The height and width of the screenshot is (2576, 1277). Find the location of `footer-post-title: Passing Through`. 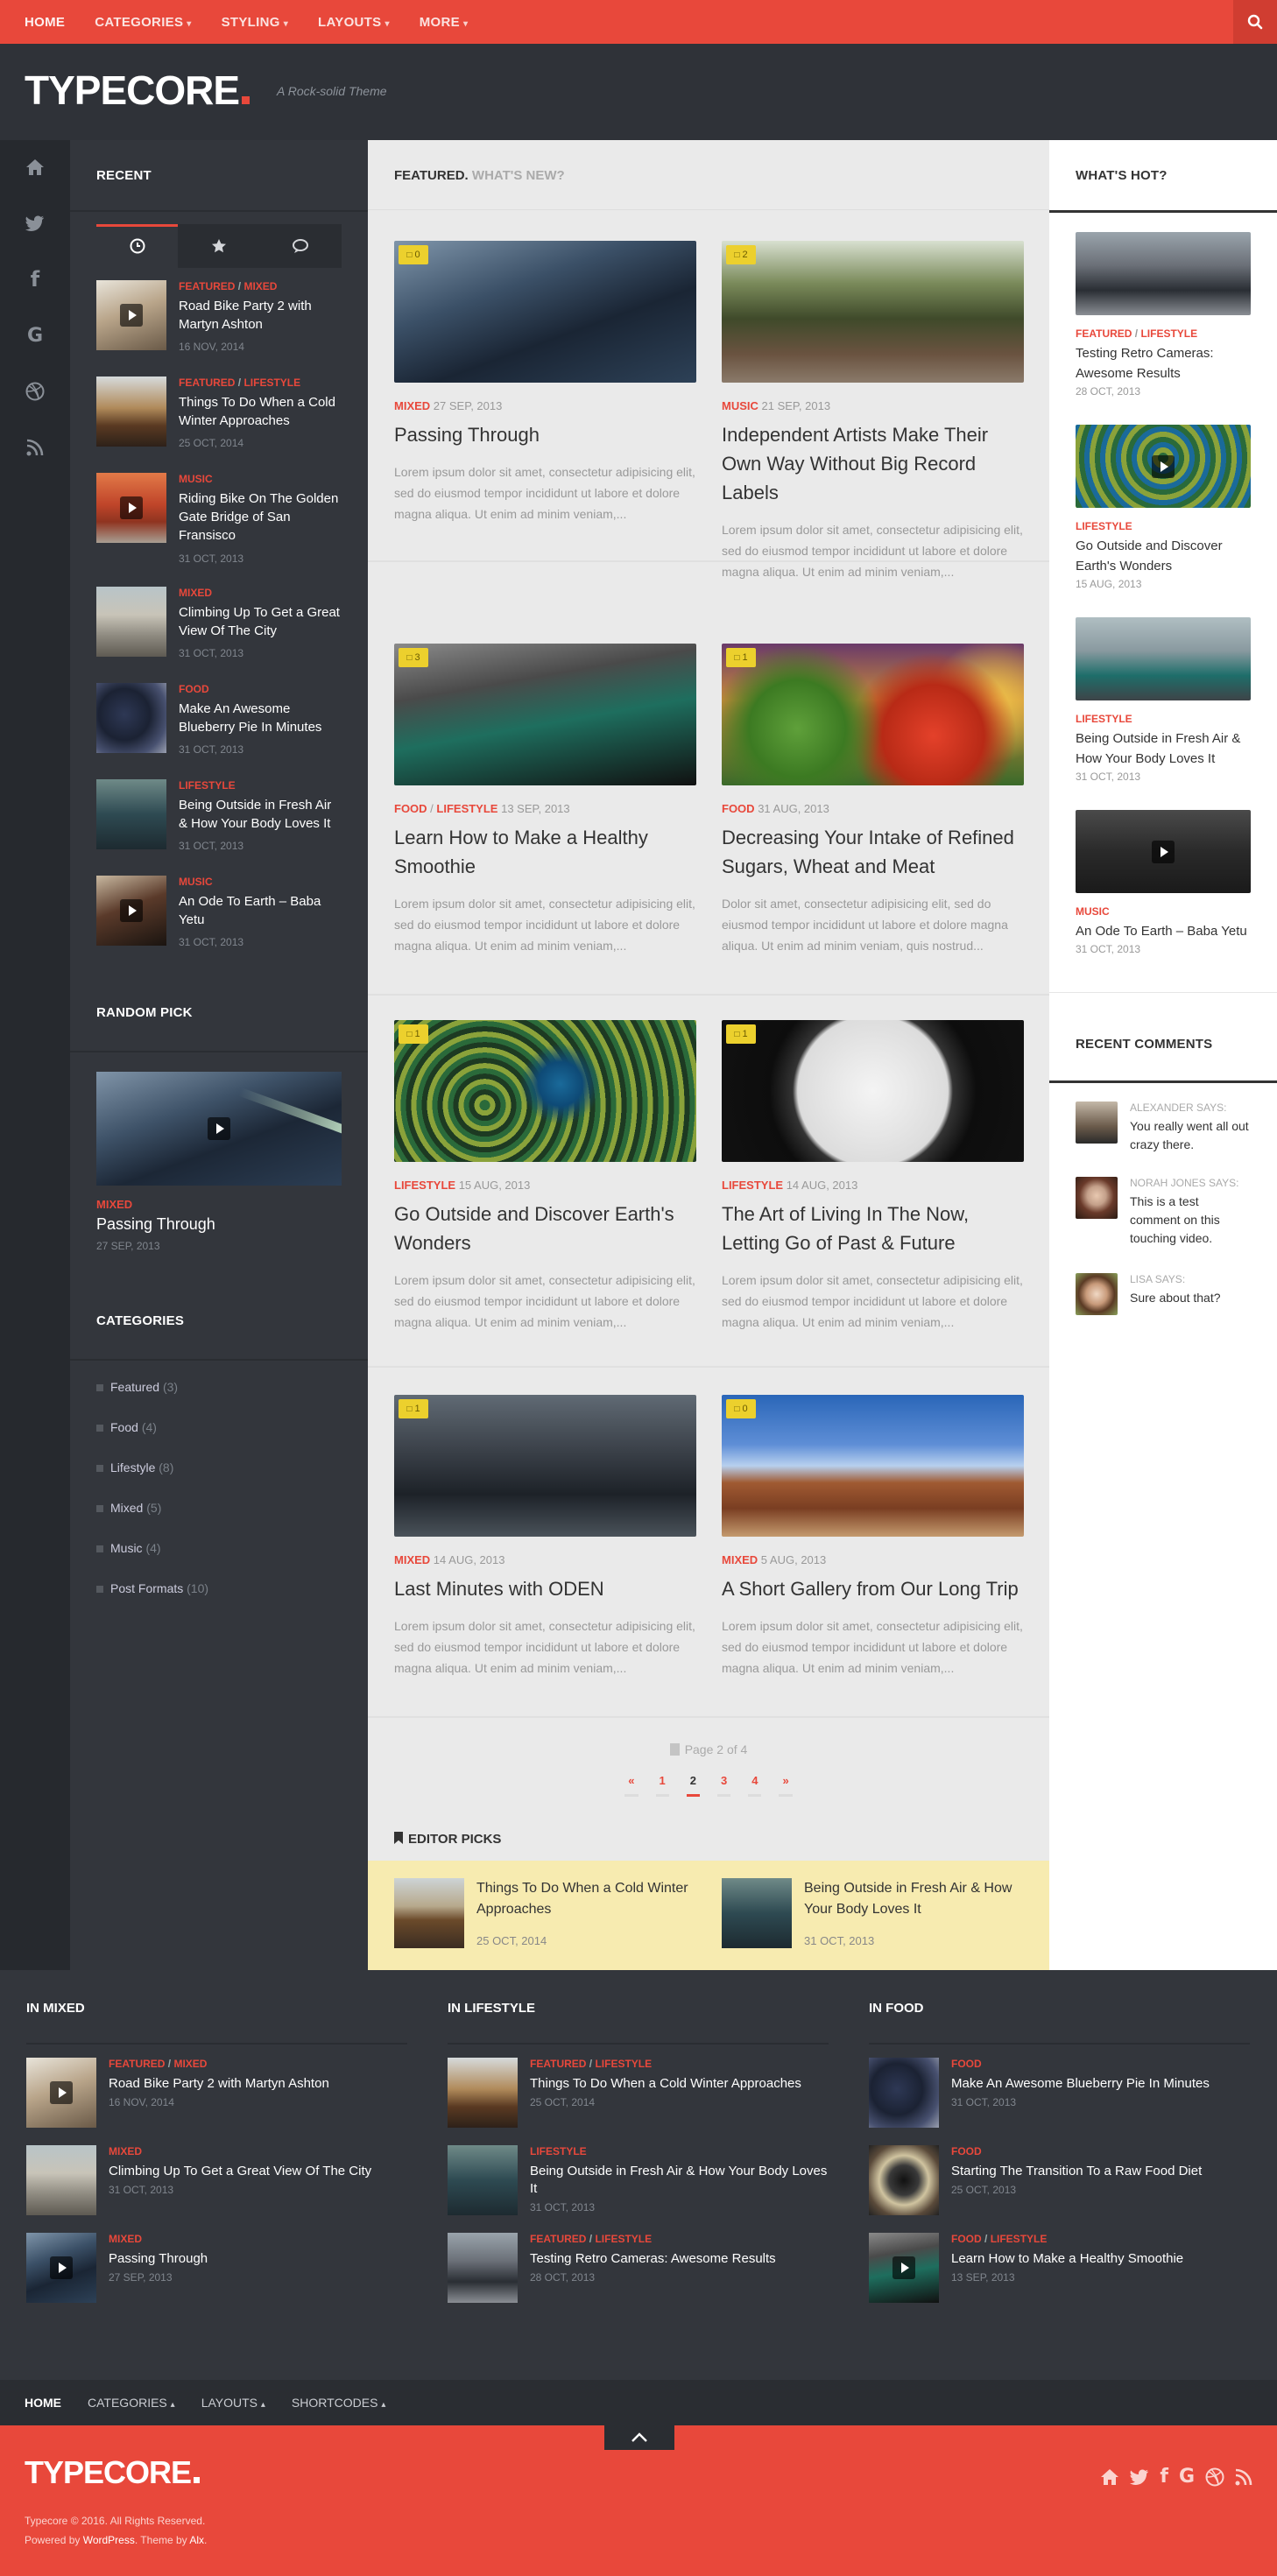

footer-post-title: Passing Through is located at coordinates (257, 2259).